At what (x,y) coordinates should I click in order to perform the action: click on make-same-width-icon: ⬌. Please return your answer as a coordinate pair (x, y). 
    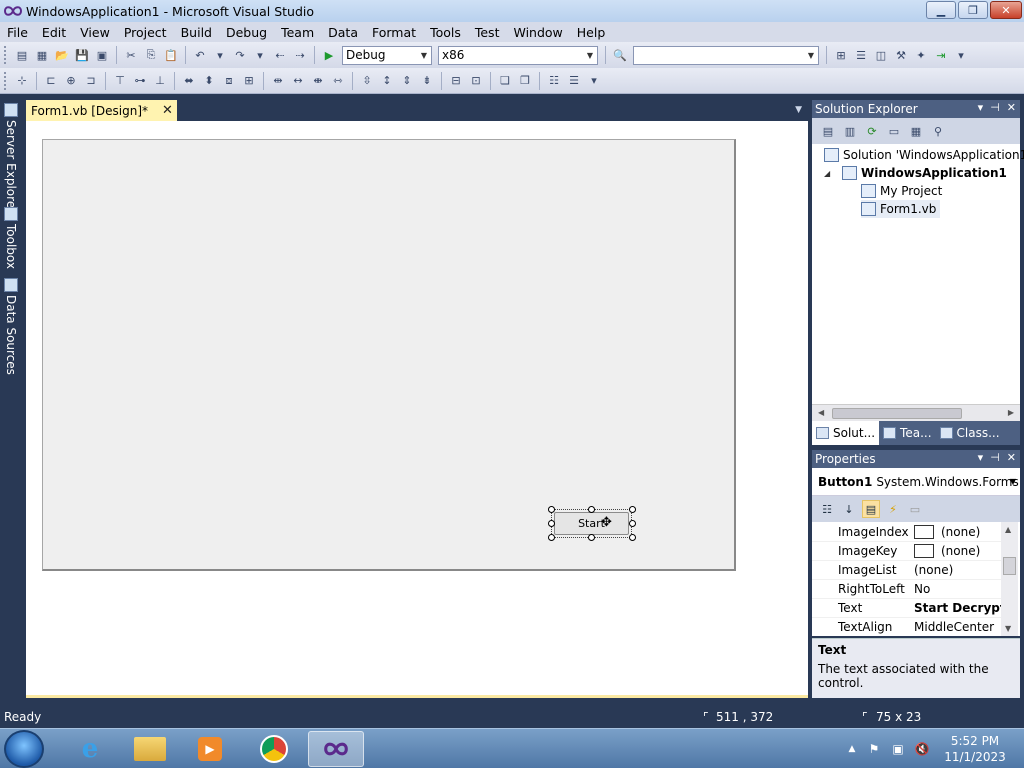
    Looking at the image, I should click on (189, 81).